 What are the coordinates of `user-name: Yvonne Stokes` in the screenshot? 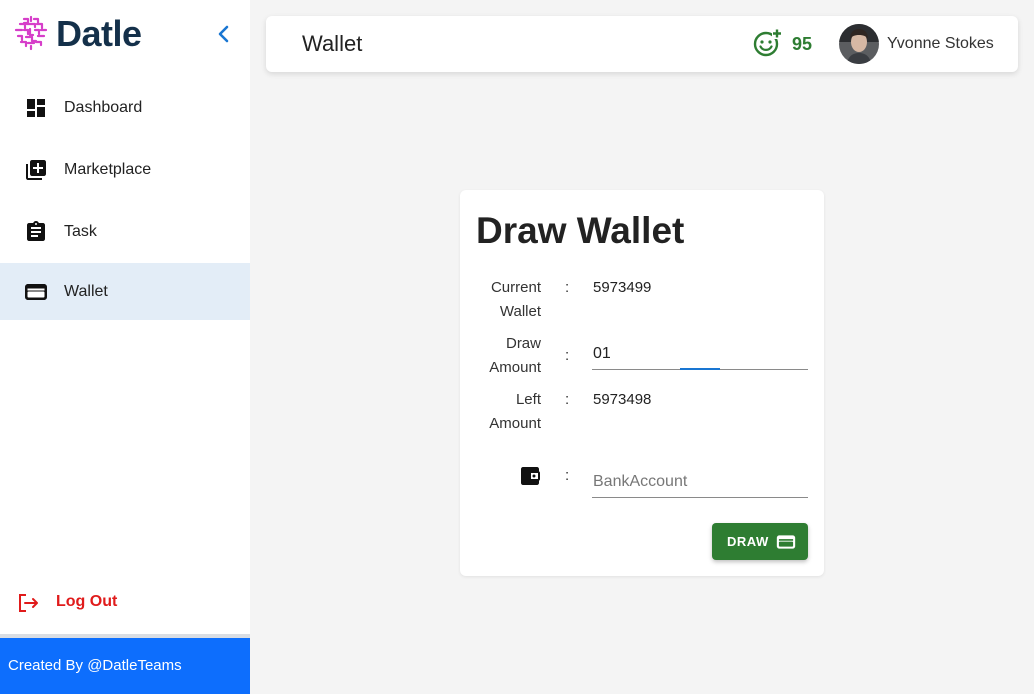 It's located at (940, 44).